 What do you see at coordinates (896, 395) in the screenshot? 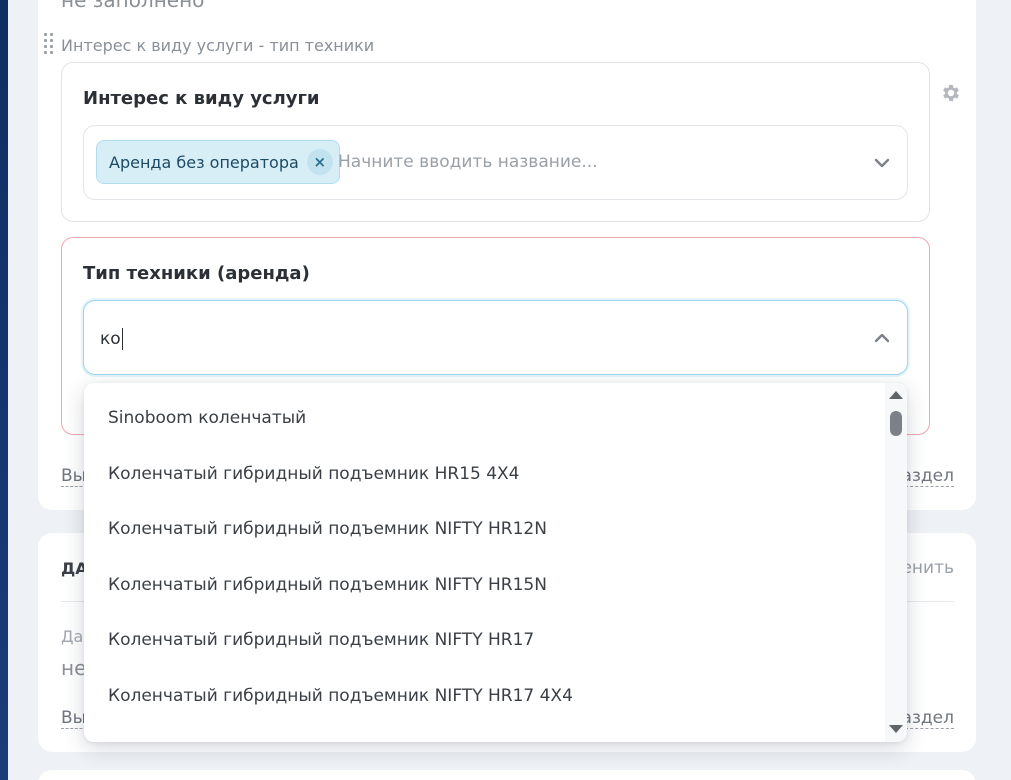
I see `scroll-up-arrow-icon` at bounding box center [896, 395].